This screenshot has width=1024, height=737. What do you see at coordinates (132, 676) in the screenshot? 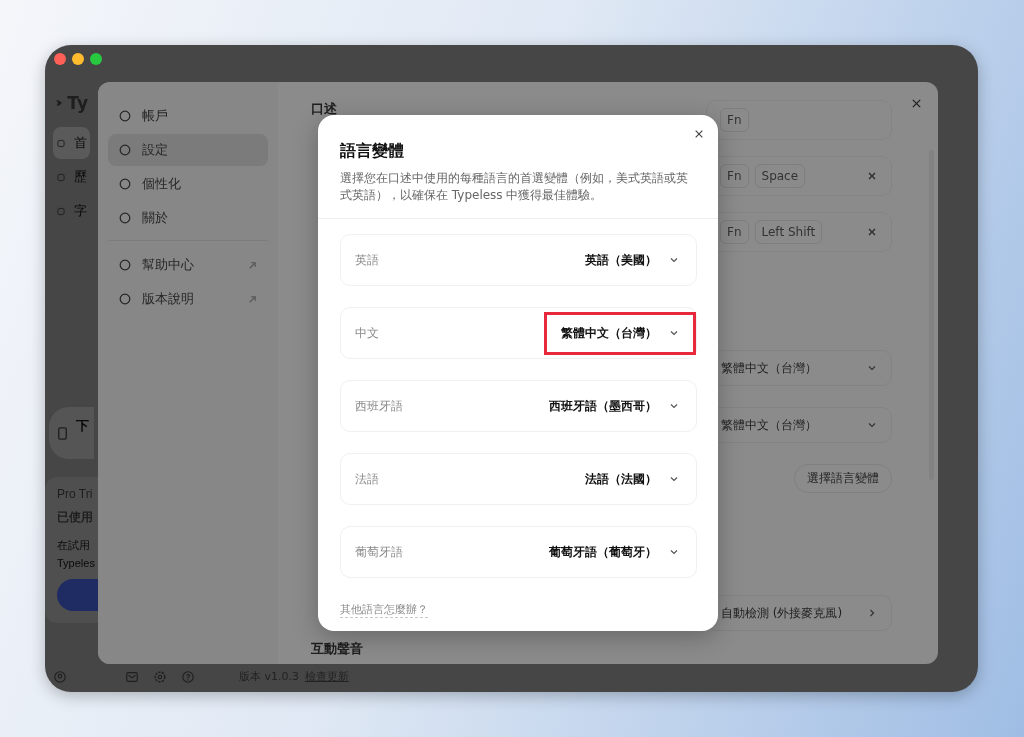
I see `mail-icon` at bounding box center [132, 676].